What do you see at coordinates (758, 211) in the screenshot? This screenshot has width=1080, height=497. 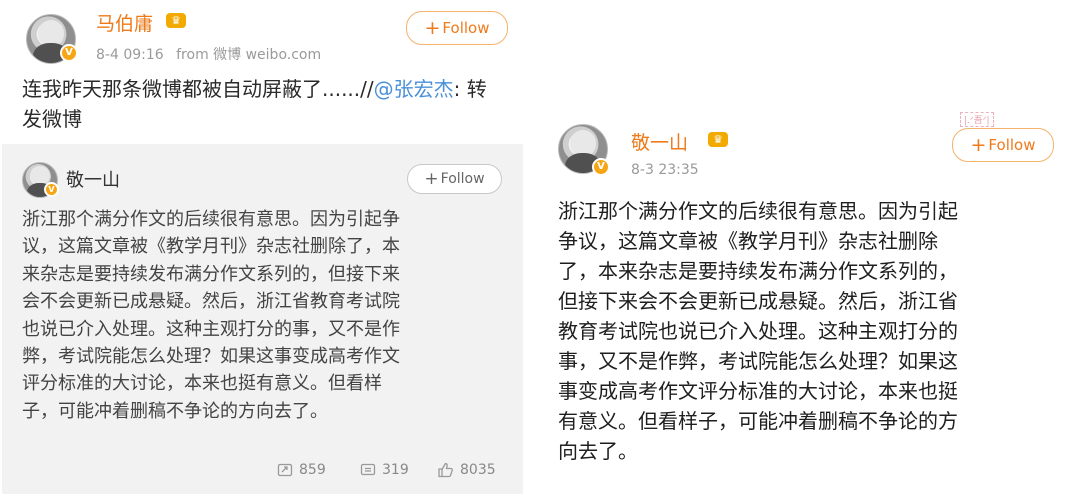 I see `text-line: 浙江那个满分作文的后续很有意思。因为引起` at bounding box center [758, 211].